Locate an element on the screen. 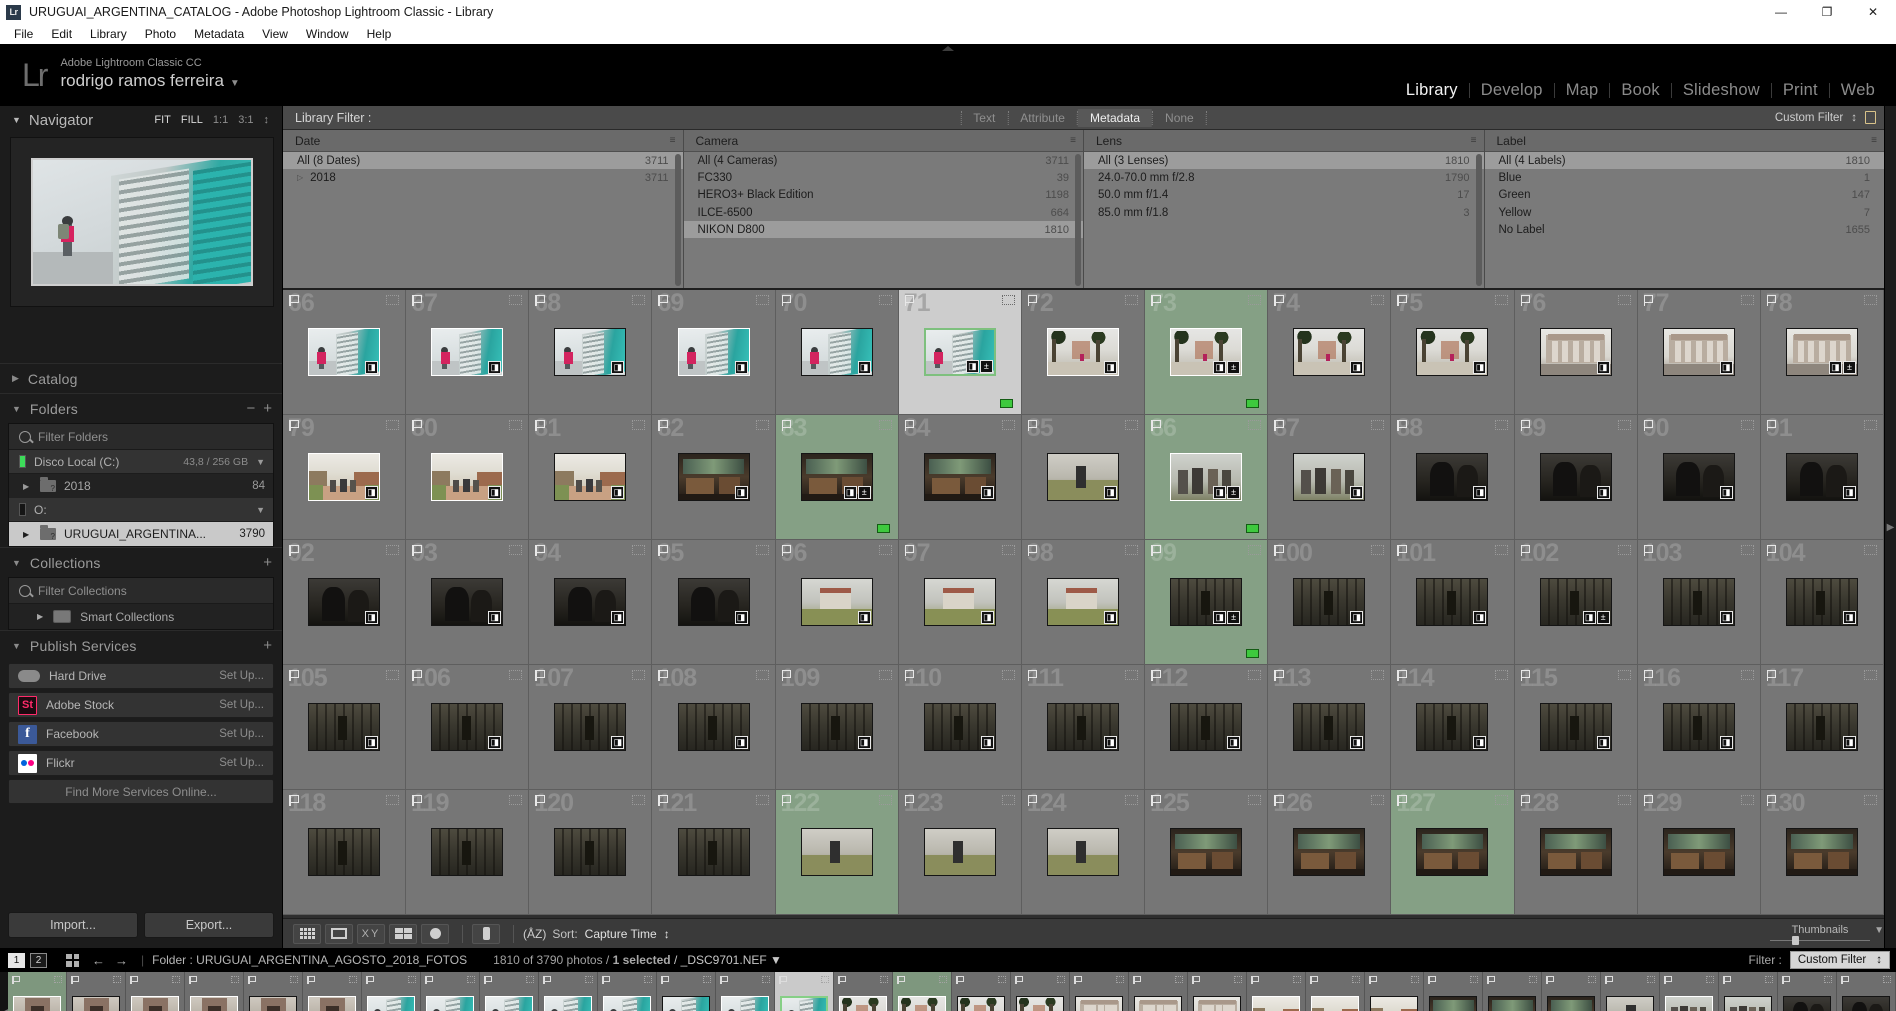 This screenshot has width=1896, height=1011. grid-cell: 93 ◨ is located at coordinates (468, 602).